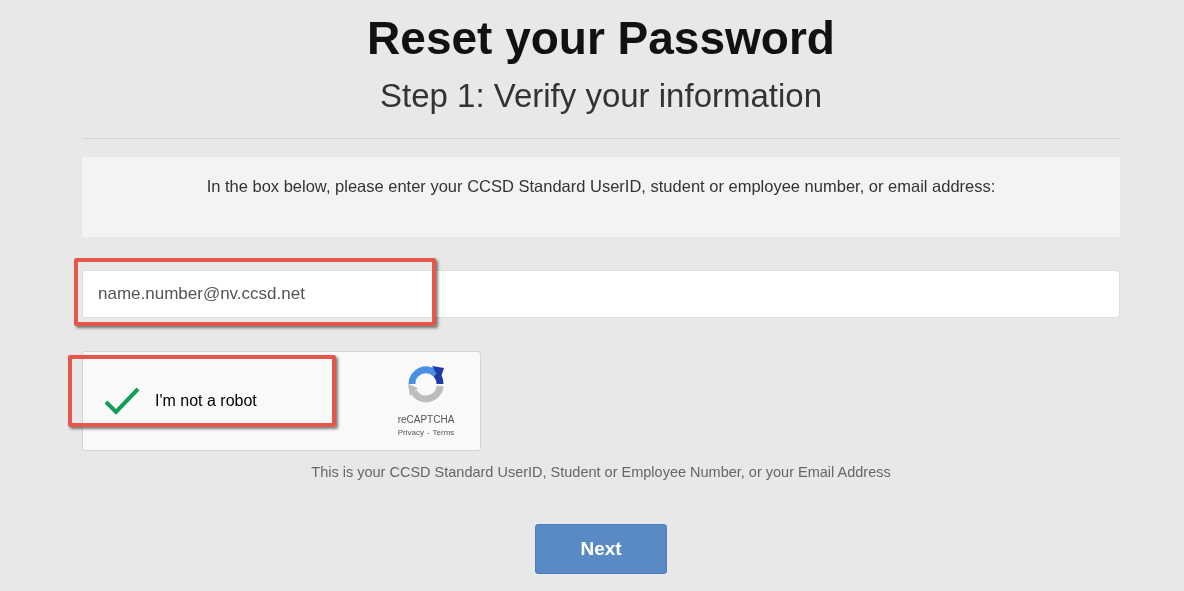 This screenshot has height=591, width=1184. Describe the element at coordinates (601, 186) in the screenshot. I see `instructions-text: In the box below, please enter your CCSD Standard UserID, student or employee number, or email address:` at that location.